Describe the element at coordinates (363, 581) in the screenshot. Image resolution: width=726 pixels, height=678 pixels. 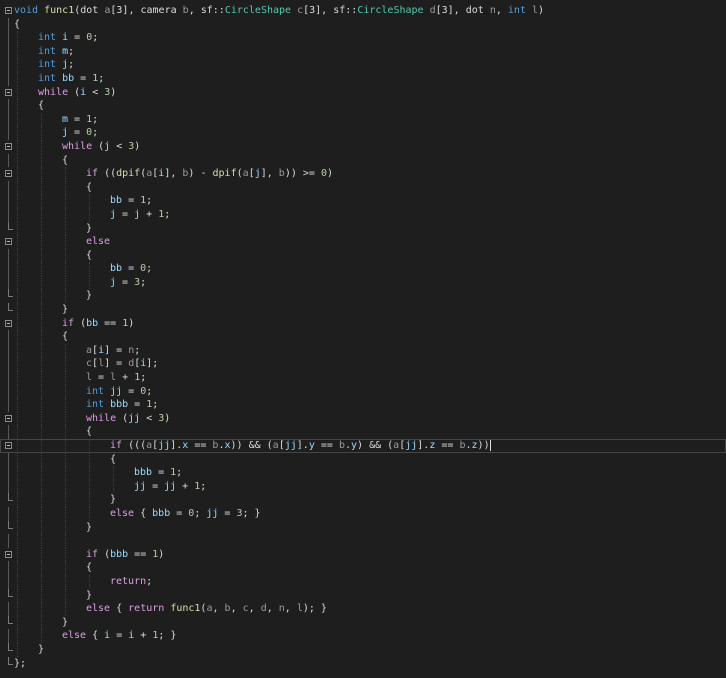
I see `code-line: return;` at that location.